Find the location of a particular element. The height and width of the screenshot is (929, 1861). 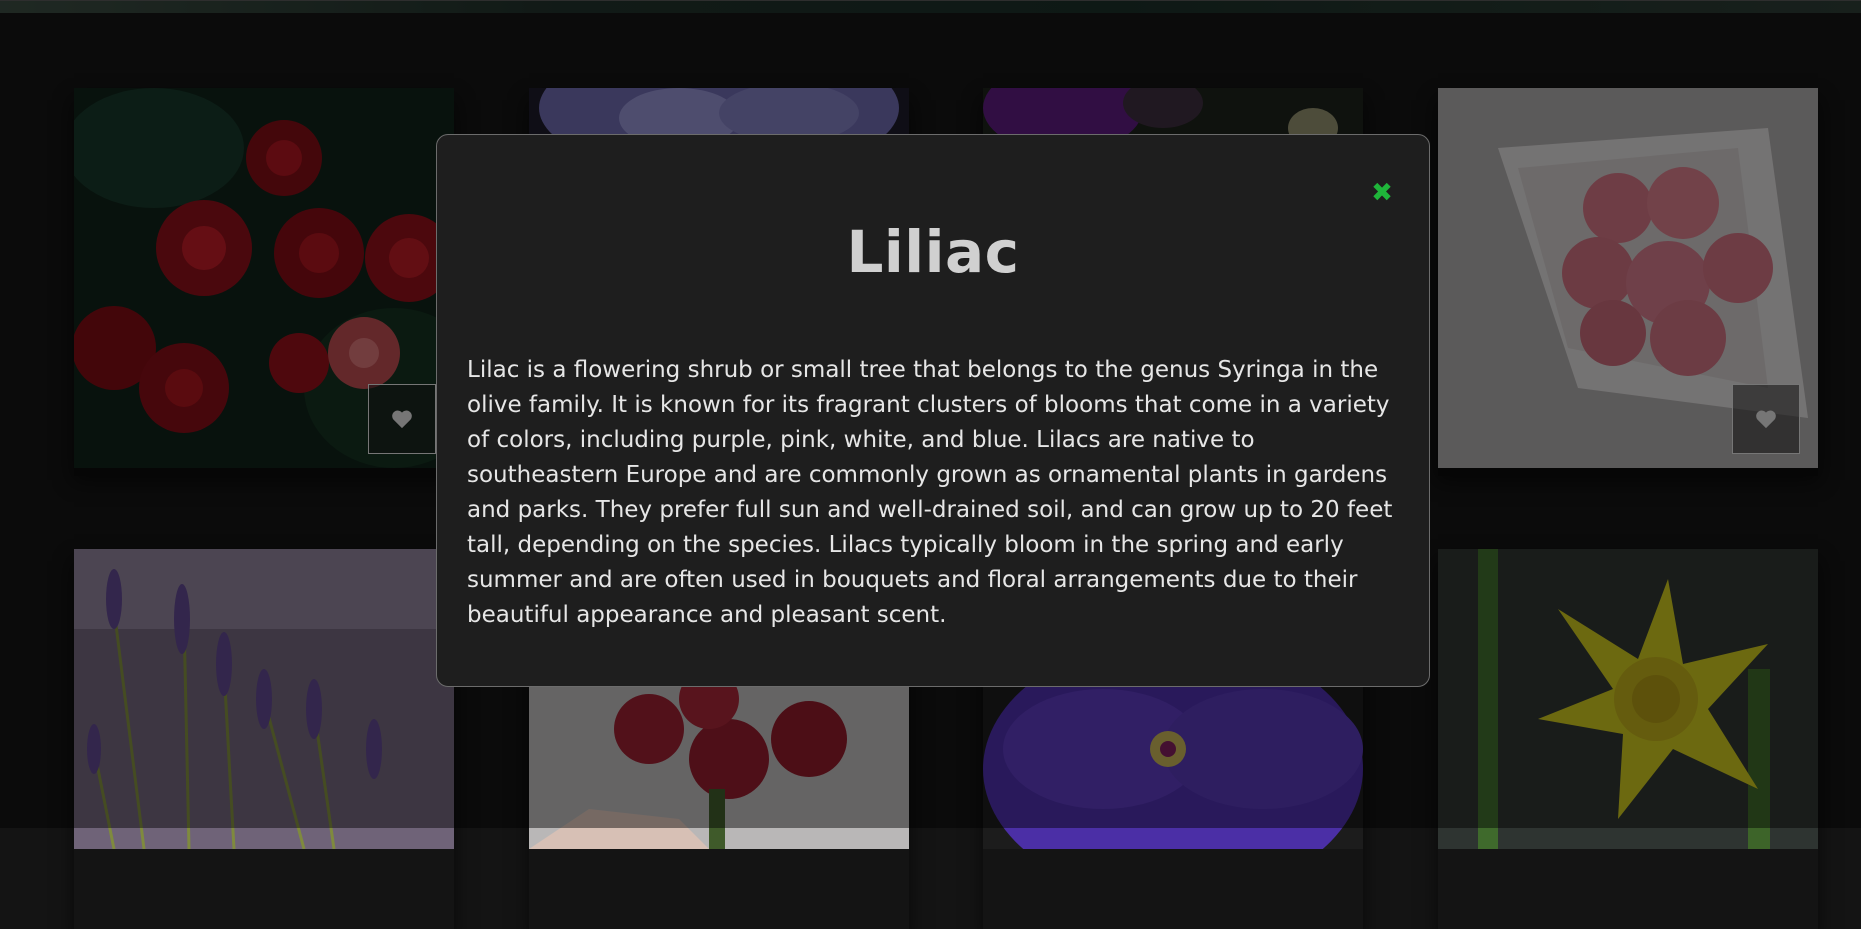

close-icon: ✖ is located at coordinates (1382, 193).